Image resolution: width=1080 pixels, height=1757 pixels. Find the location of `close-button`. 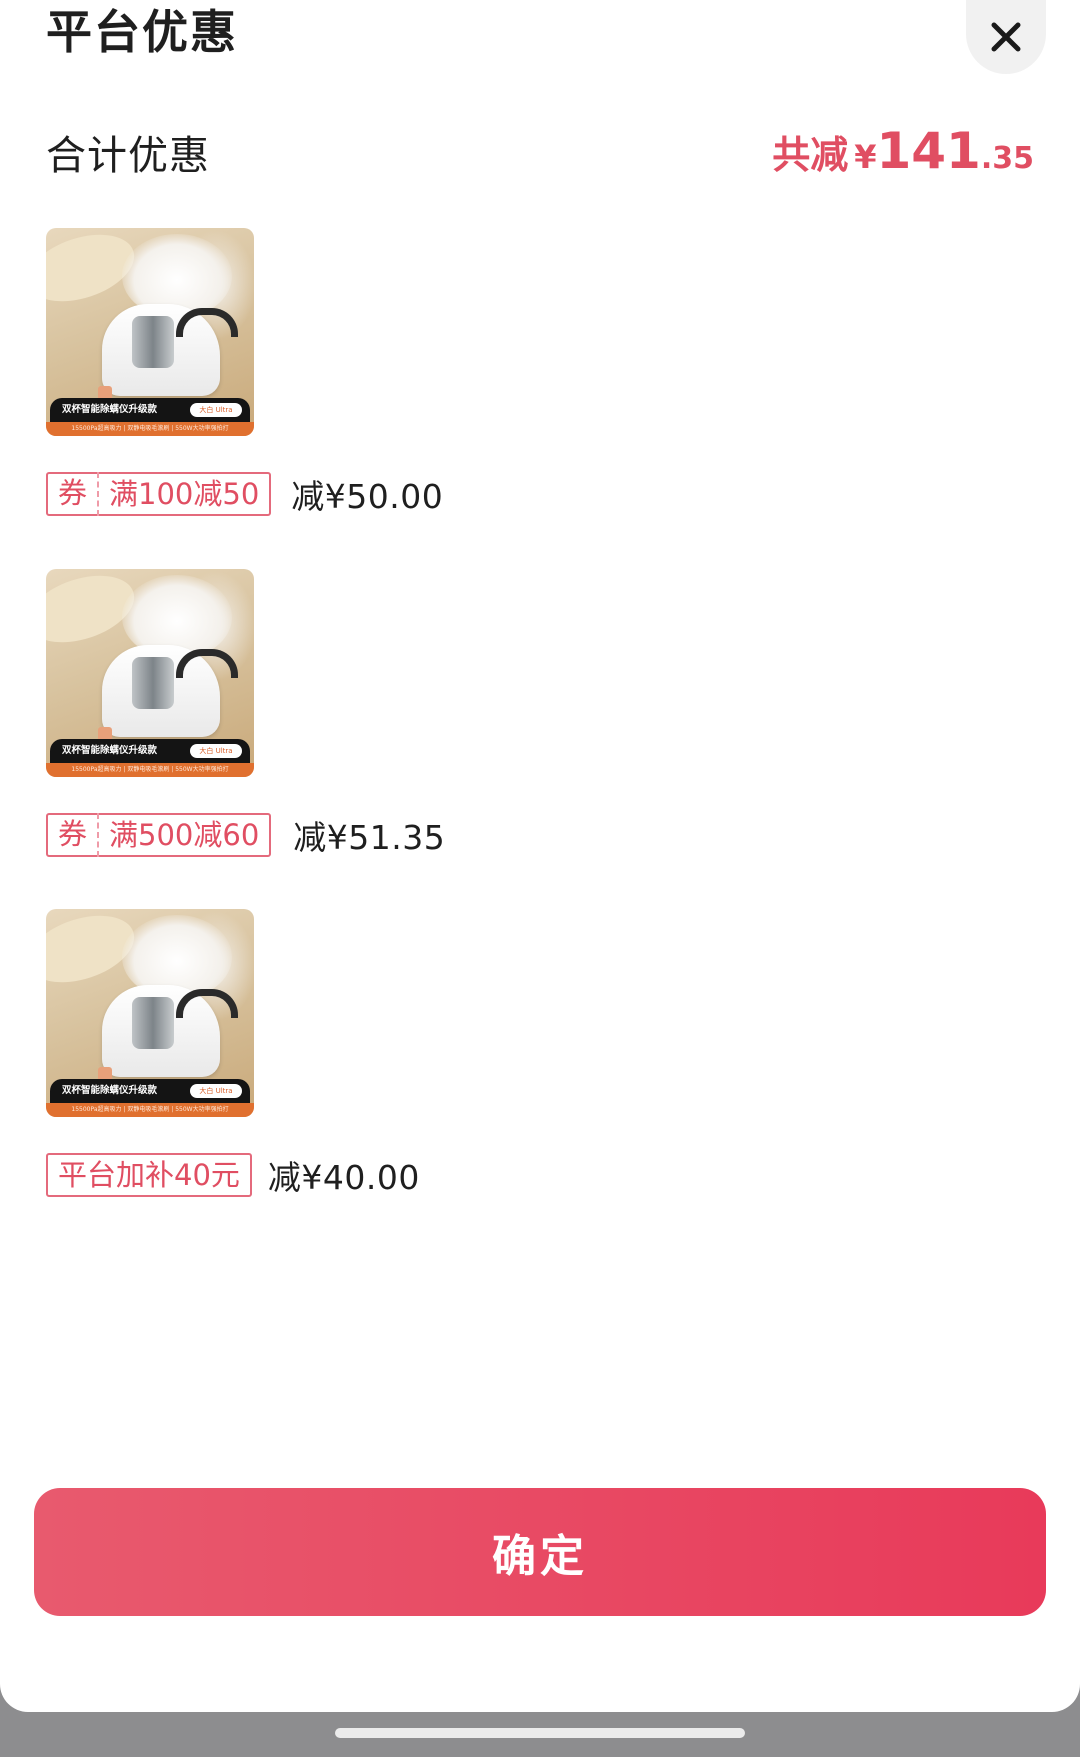

close-button is located at coordinates (1006, 37).